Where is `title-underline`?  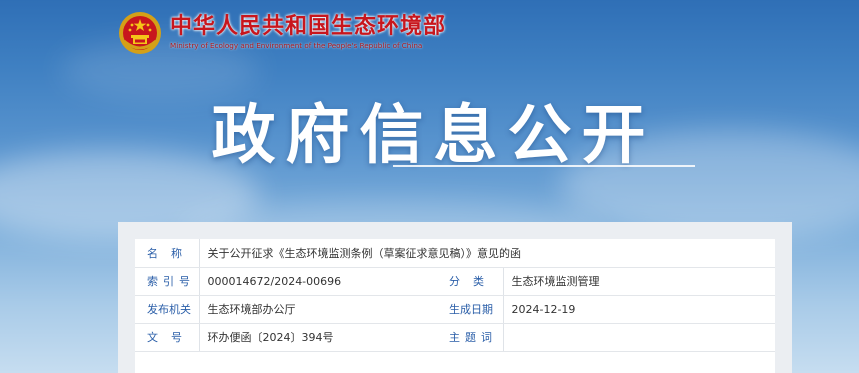 title-underline is located at coordinates (544, 166).